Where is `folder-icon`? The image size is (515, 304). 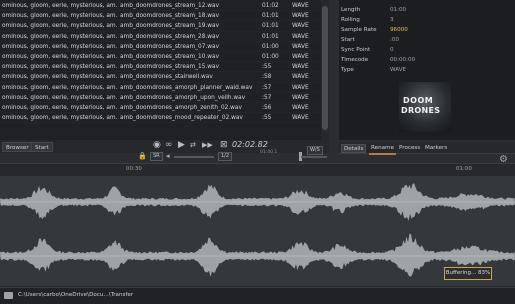
folder-icon is located at coordinates (8, 295).